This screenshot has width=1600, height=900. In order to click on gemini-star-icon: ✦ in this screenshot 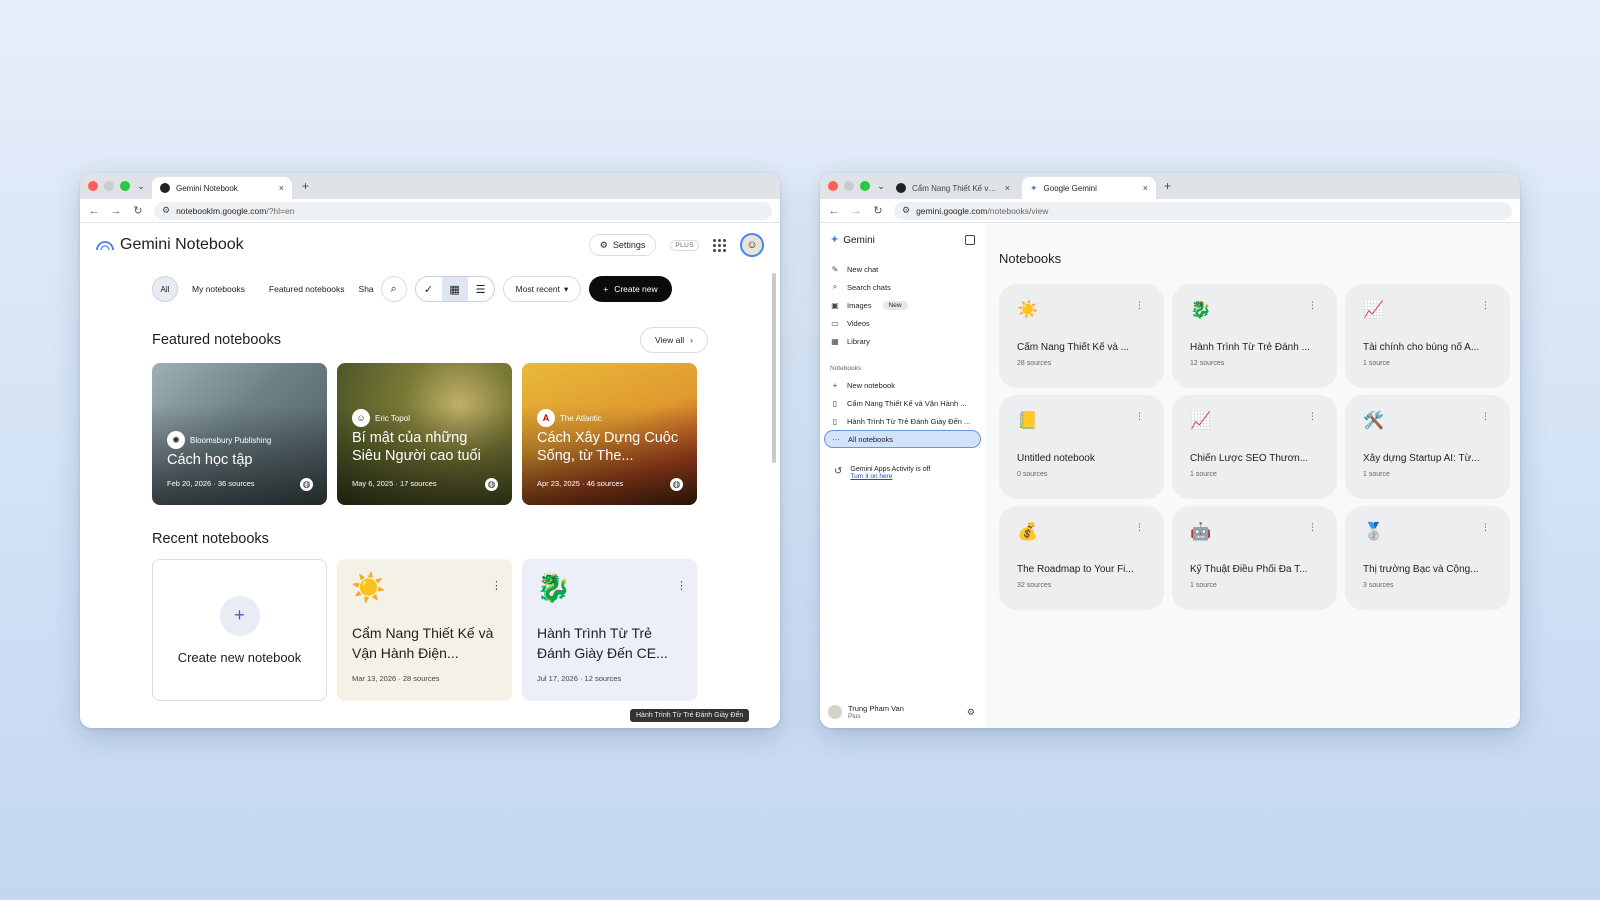, I will do `click(1034, 187)`.